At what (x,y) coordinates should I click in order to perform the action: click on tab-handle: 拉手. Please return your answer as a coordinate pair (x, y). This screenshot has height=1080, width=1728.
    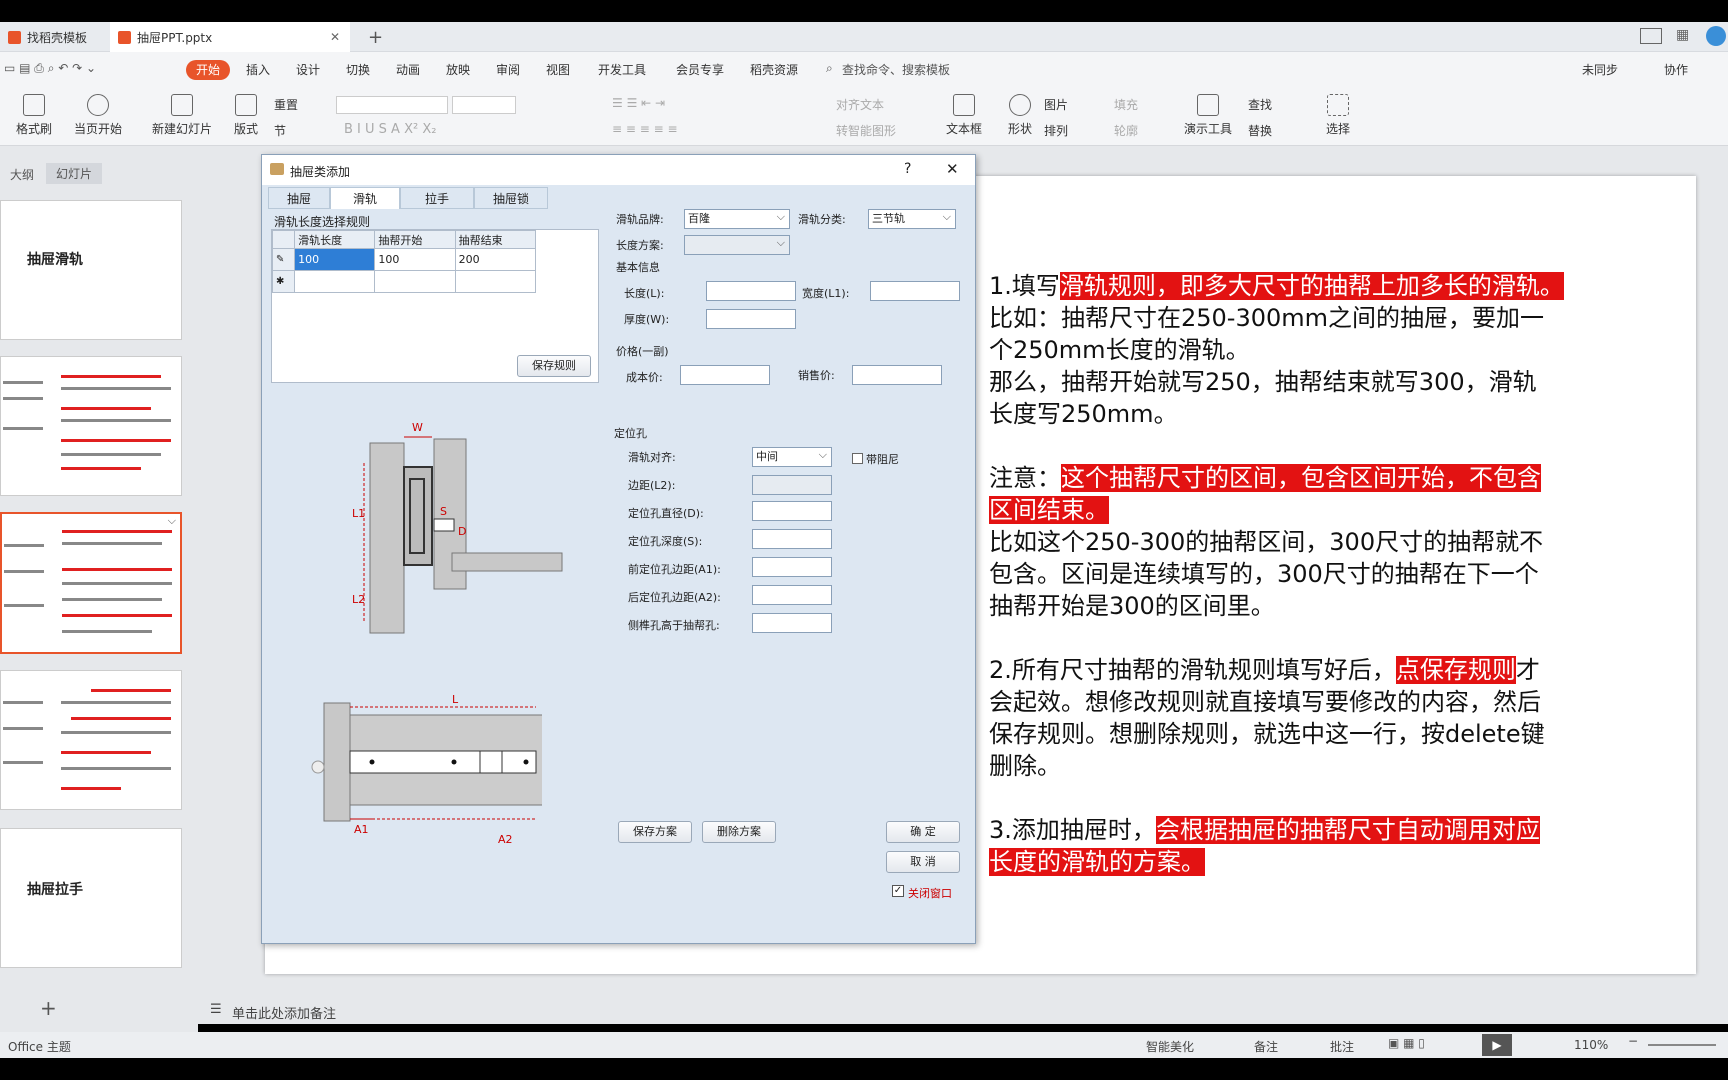
    Looking at the image, I should click on (437, 198).